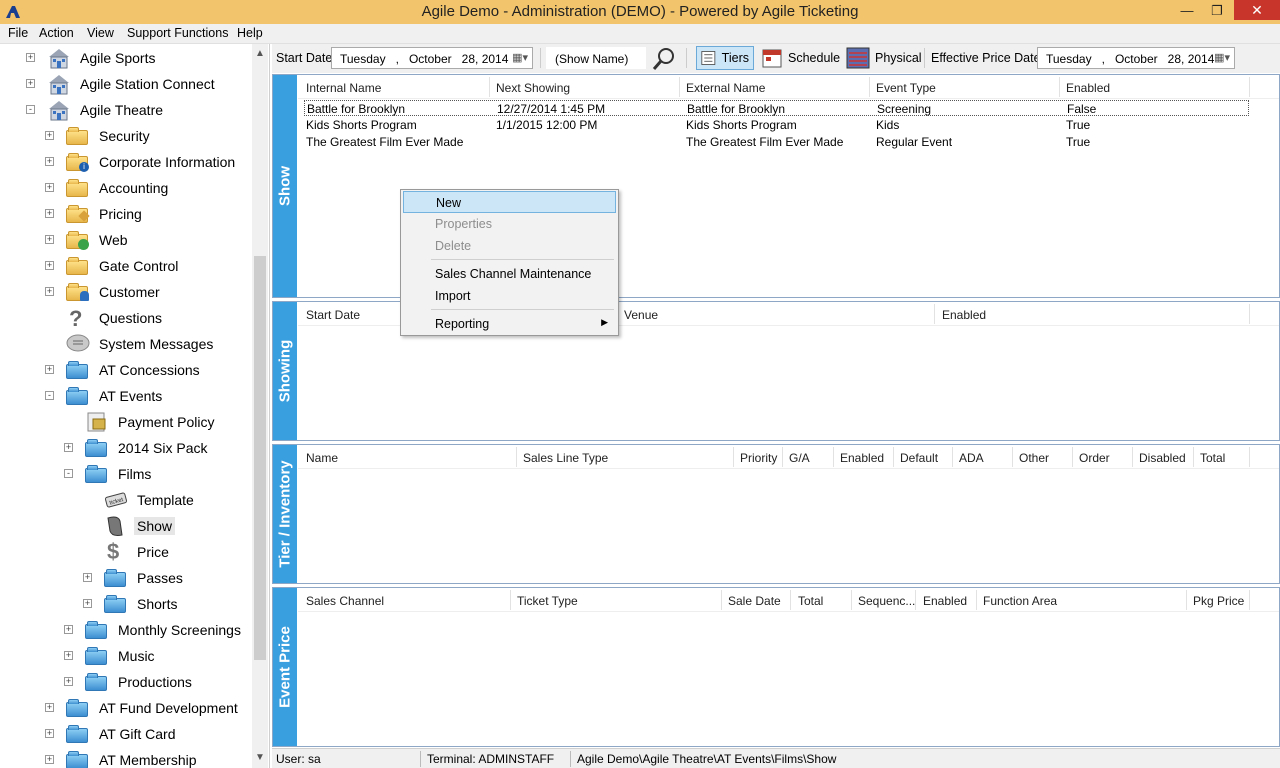 The image size is (1280, 768). I want to click on column-header: Default, so click(919, 458).